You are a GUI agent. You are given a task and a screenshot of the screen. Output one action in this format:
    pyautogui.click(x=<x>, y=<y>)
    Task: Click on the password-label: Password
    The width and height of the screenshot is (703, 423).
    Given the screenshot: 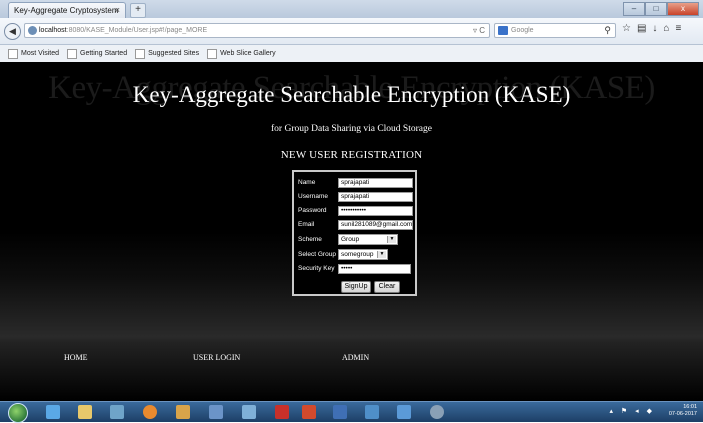 What is the action you would take?
    pyautogui.click(x=312, y=210)
    